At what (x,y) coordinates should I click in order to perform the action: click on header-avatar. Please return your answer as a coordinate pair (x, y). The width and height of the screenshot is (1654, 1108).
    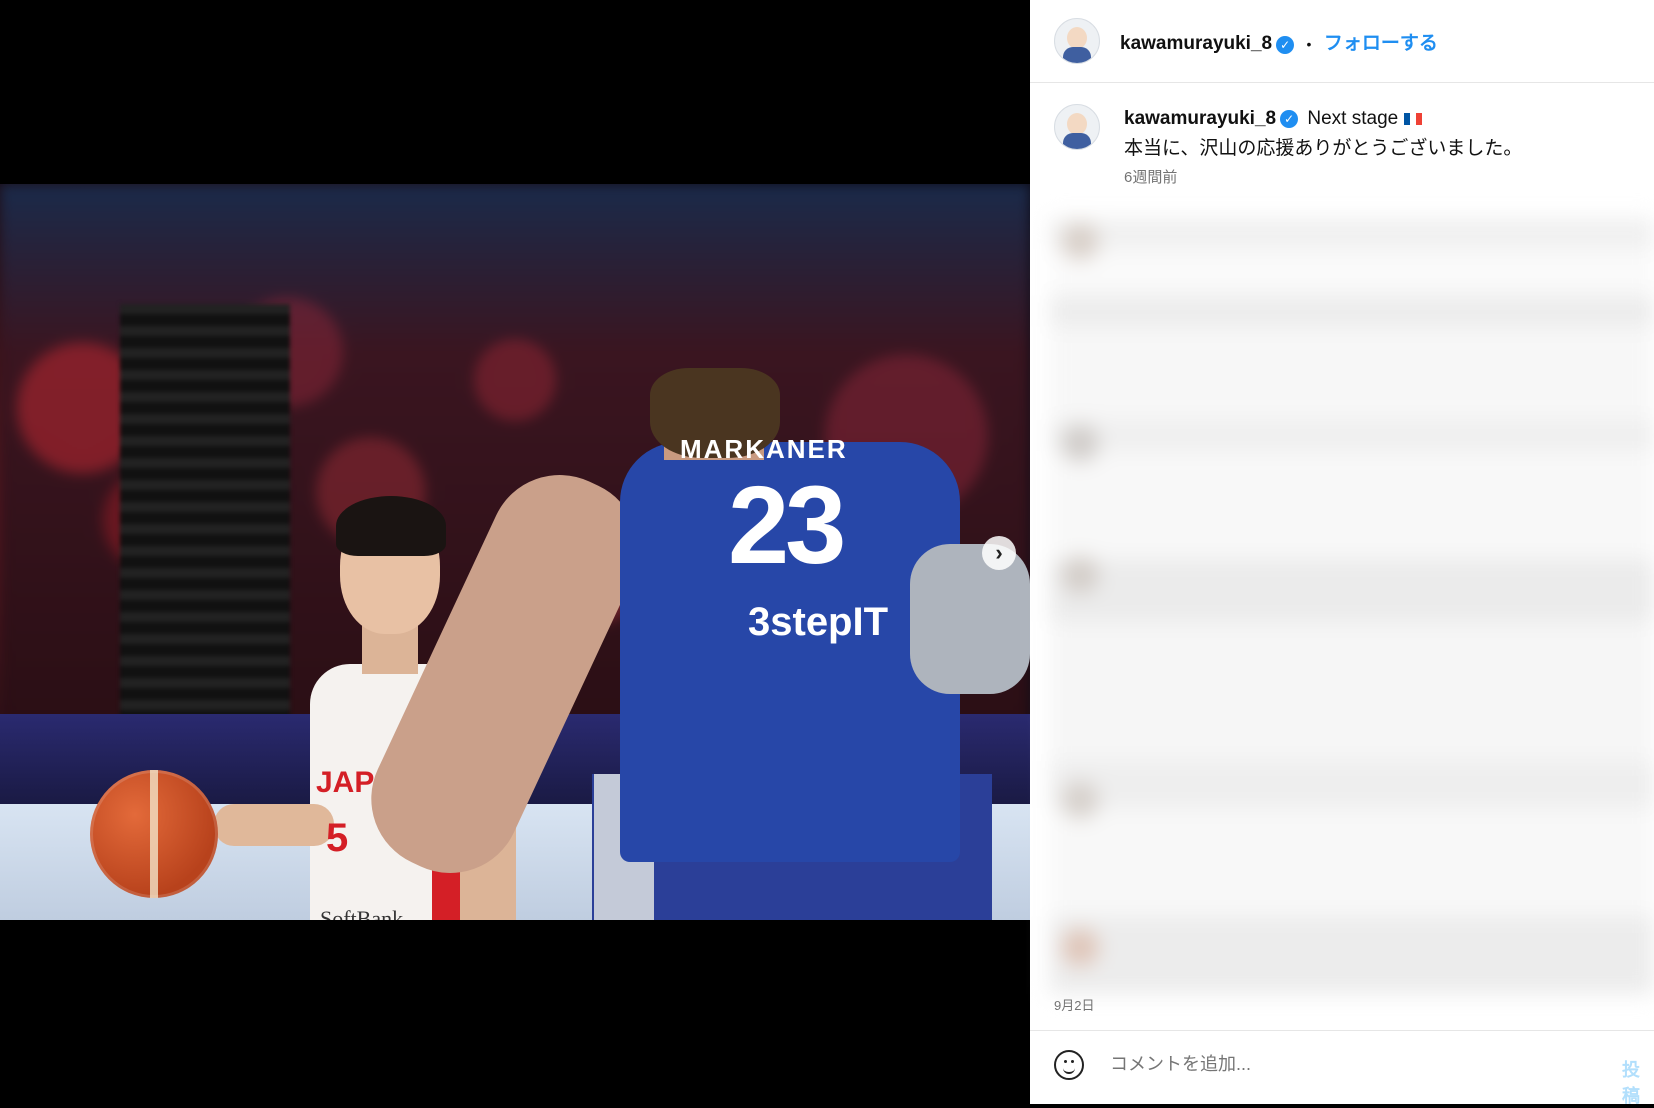
    Looking at the image, I should click on (1077, 41).